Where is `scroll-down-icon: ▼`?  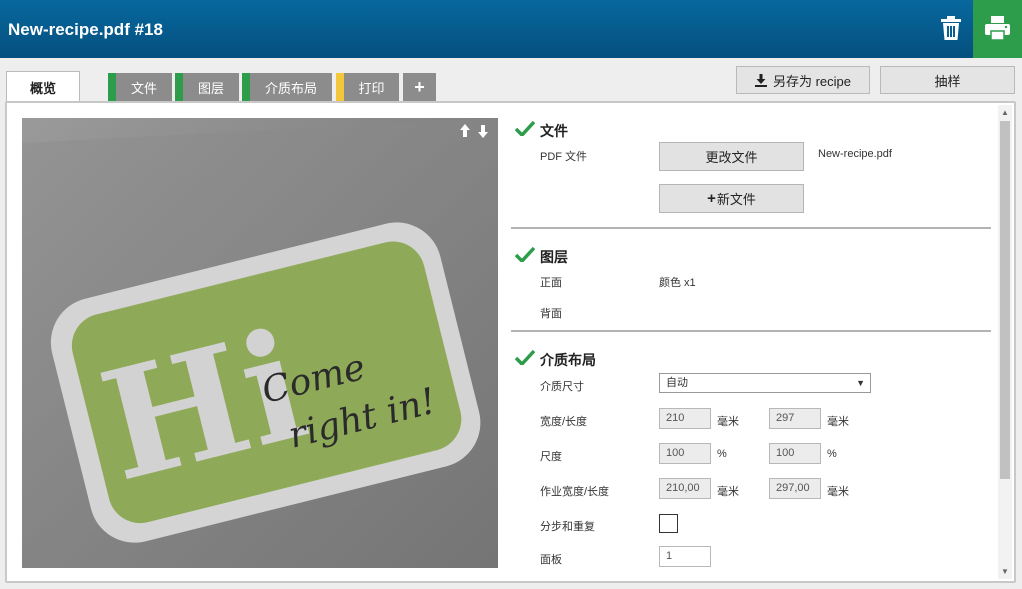
scroll-down-icon: ▼ is located at coordinates (1005, 572).